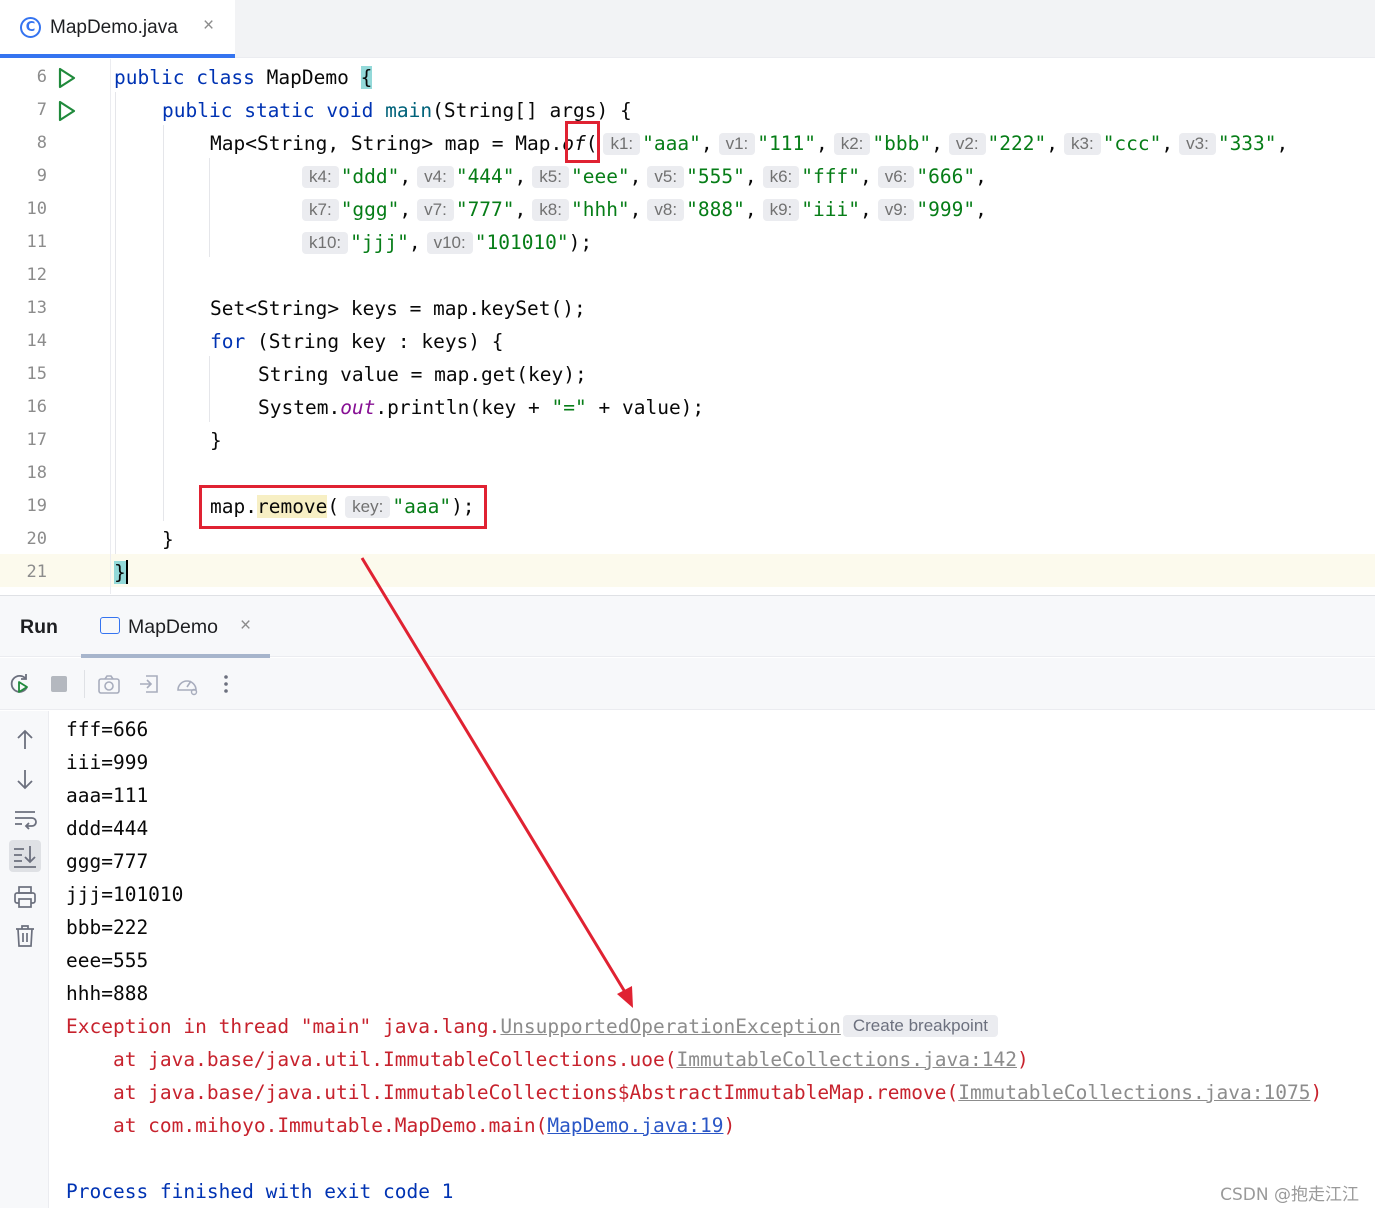  Describe the element at coordinates (687, 341) in the screenshot. I see `code-line-14: 14 for (String key : keys) {` at that location.